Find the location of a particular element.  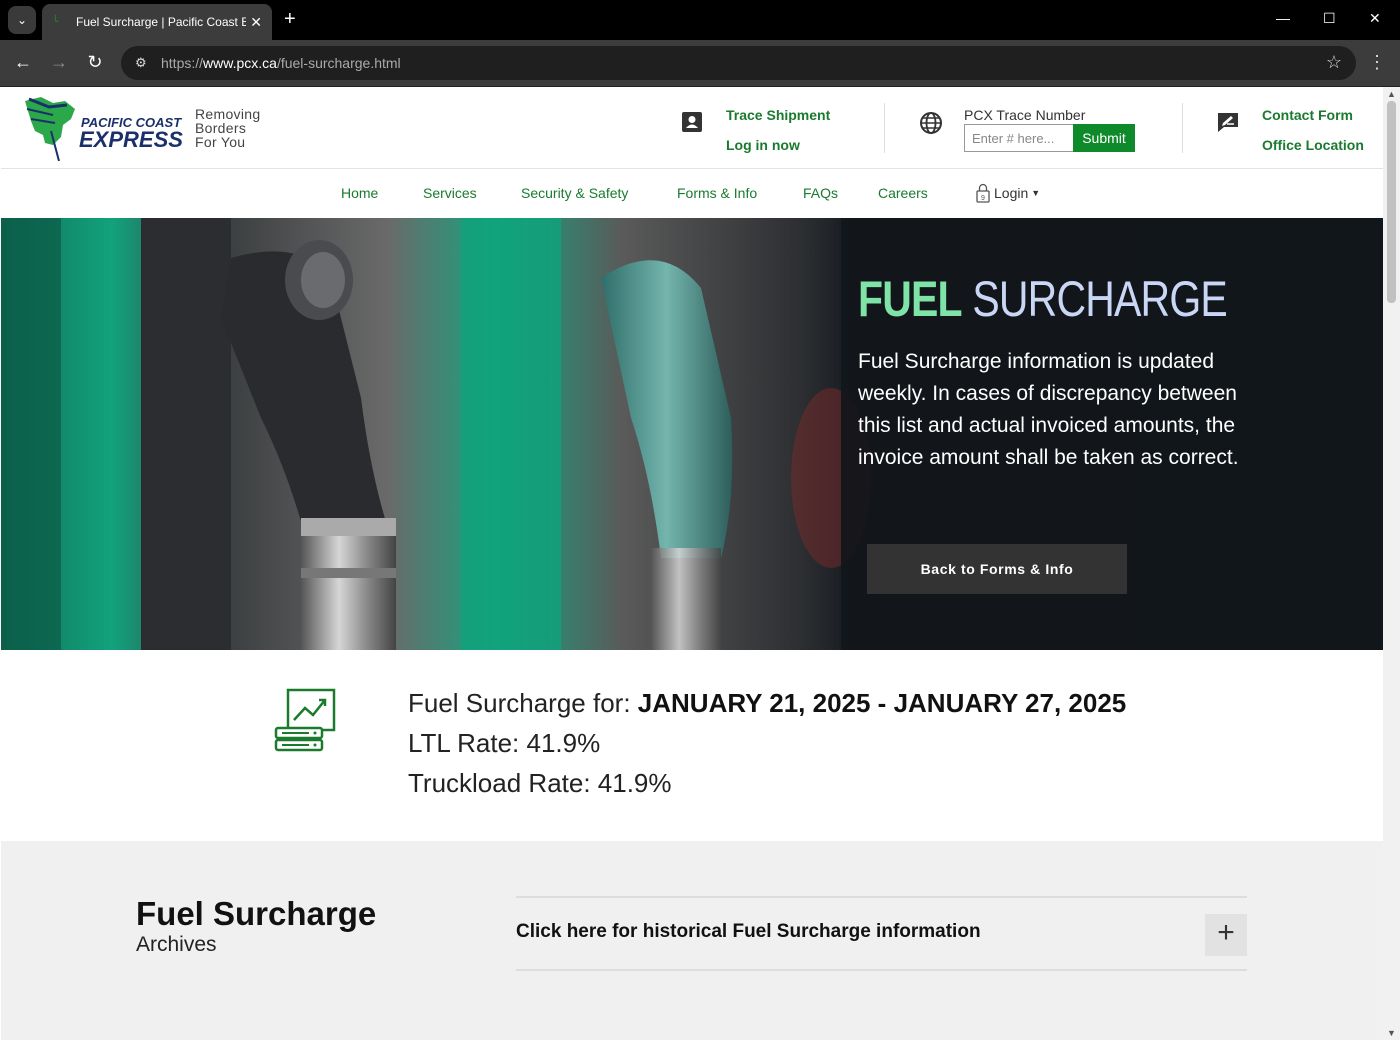

new-tab-icon: + is located at coordinates (290, 19).